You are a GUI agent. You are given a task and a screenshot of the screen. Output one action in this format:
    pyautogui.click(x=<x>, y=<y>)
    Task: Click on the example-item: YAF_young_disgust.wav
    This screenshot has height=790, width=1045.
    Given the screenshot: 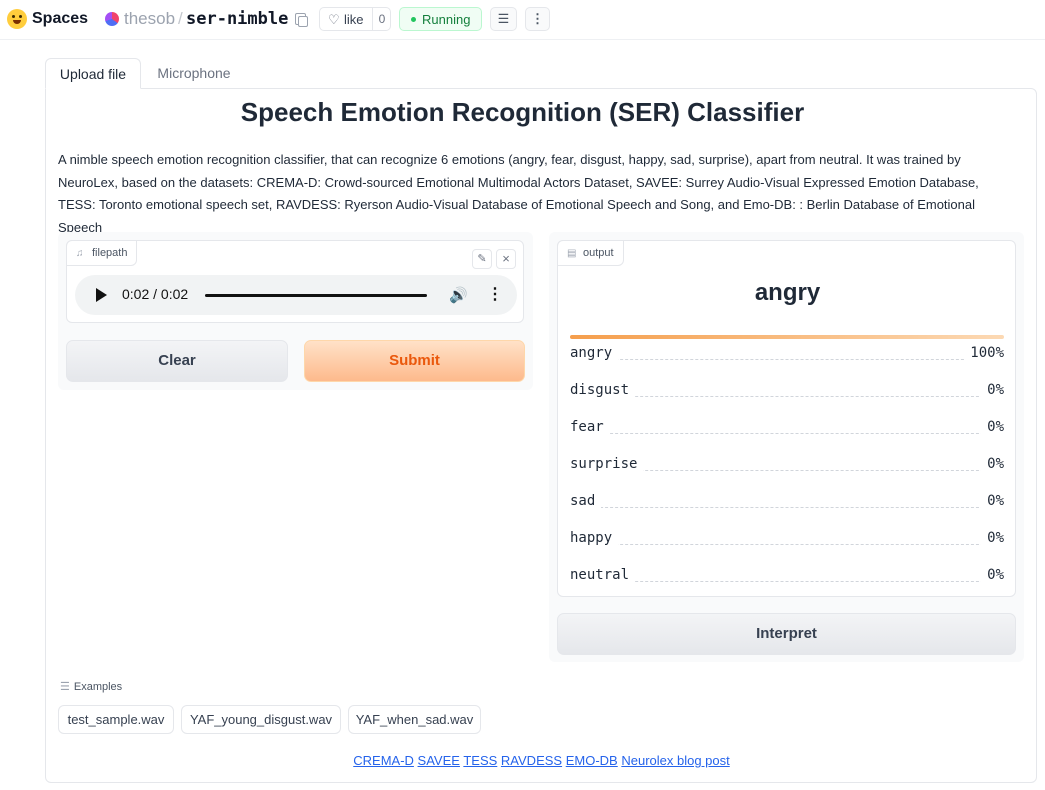 What is the action you would take?
    pyautogui.click(x=261, y=719)
    